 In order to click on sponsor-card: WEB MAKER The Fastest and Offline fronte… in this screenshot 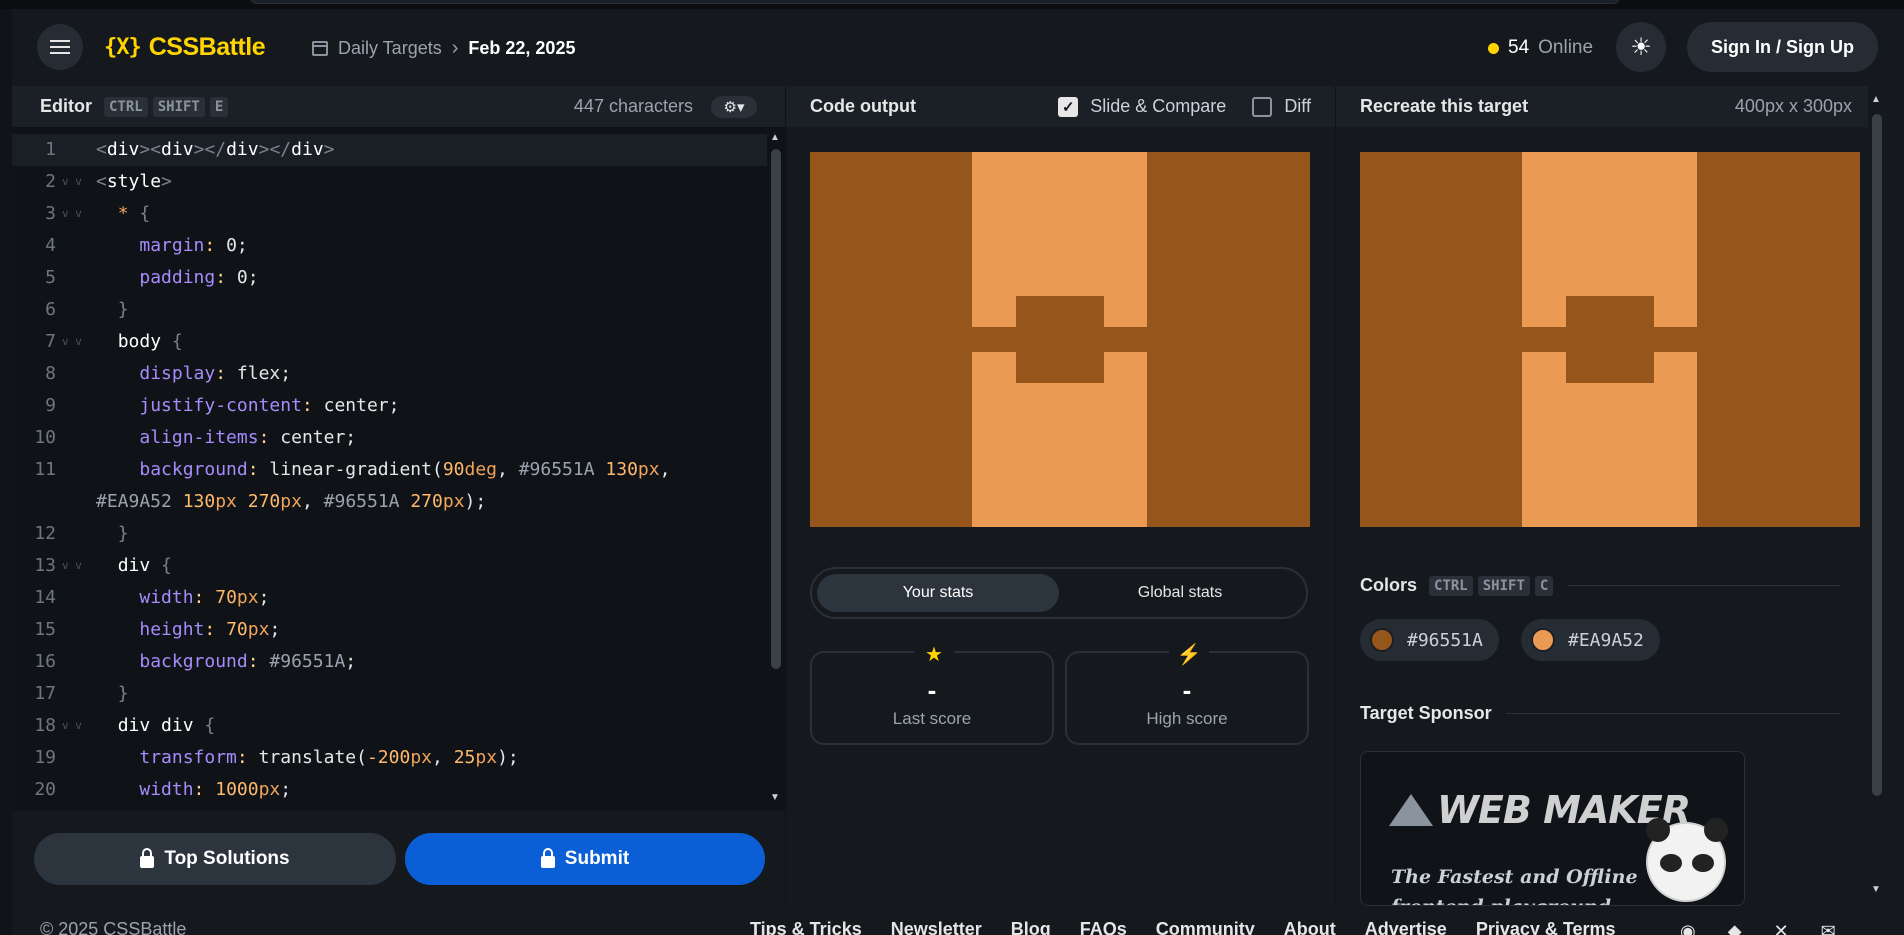, I will do `click(1552, 828)`.